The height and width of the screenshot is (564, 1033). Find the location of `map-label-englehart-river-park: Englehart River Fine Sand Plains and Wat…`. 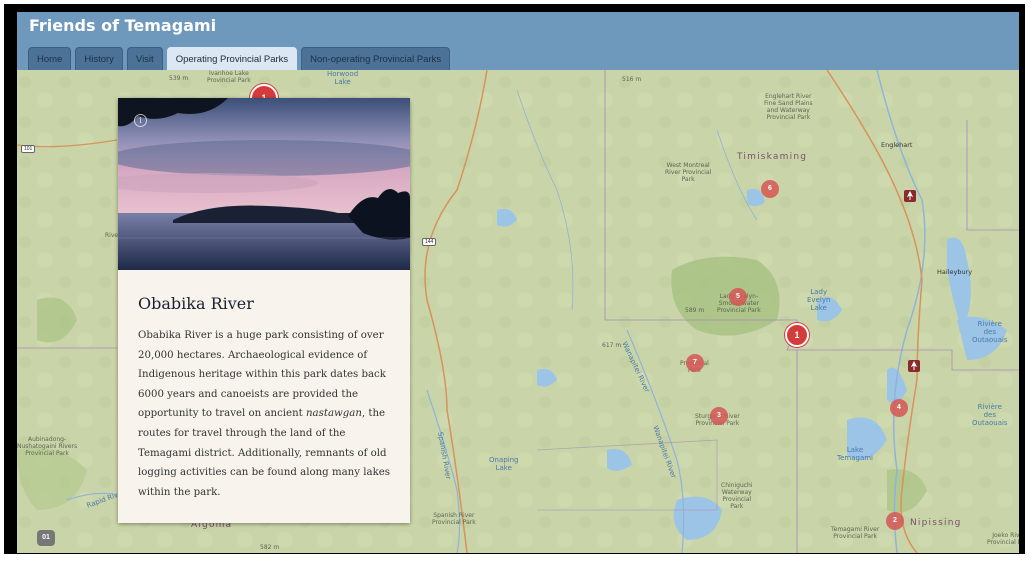

map-label-englehart-river-park: Englehart River Fine Sand Plains and Wat… is located at coordinates (788, 107).